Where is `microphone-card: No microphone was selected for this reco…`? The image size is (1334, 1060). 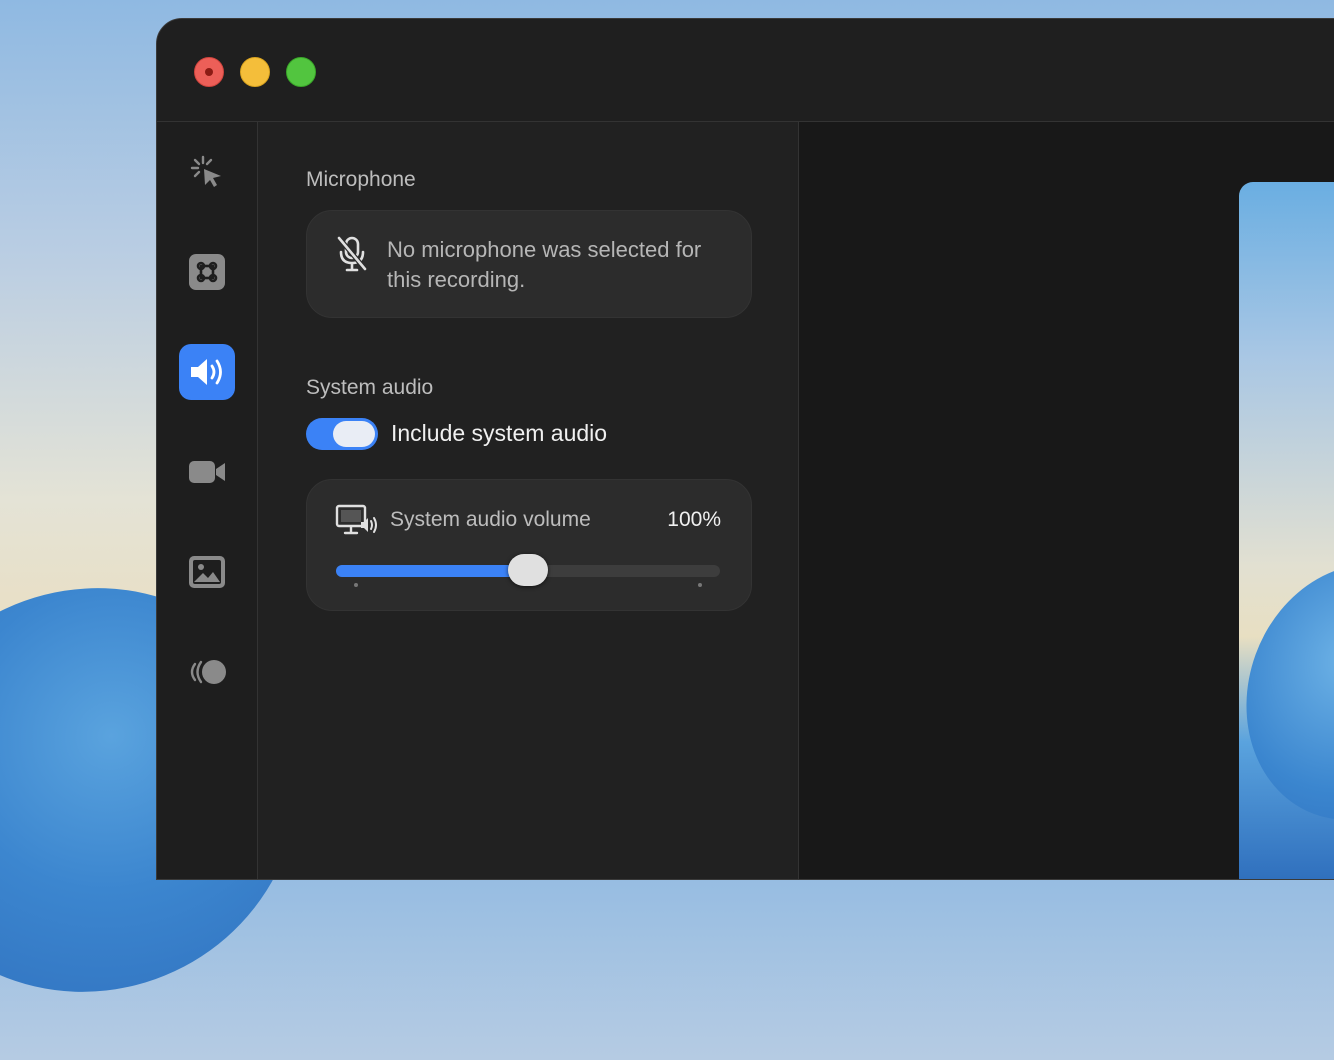 microphone-card: No microphone was selected for this reco… is located at coordinates (529, 264).